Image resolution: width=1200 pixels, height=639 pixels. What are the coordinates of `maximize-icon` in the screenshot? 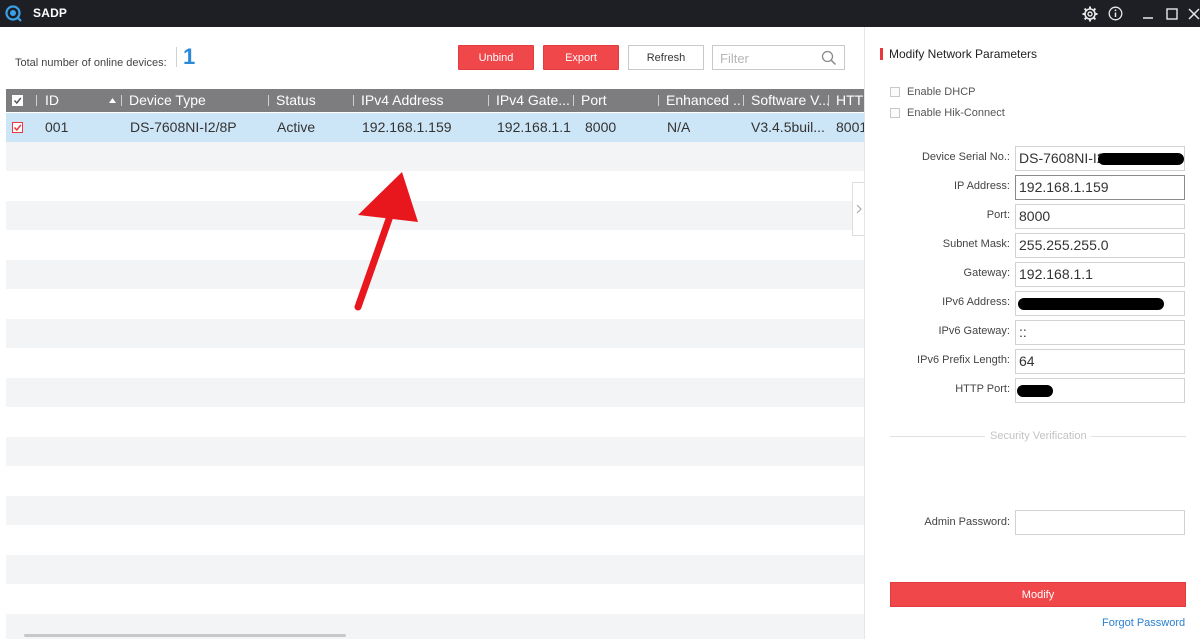 It's located at (1172, 13).